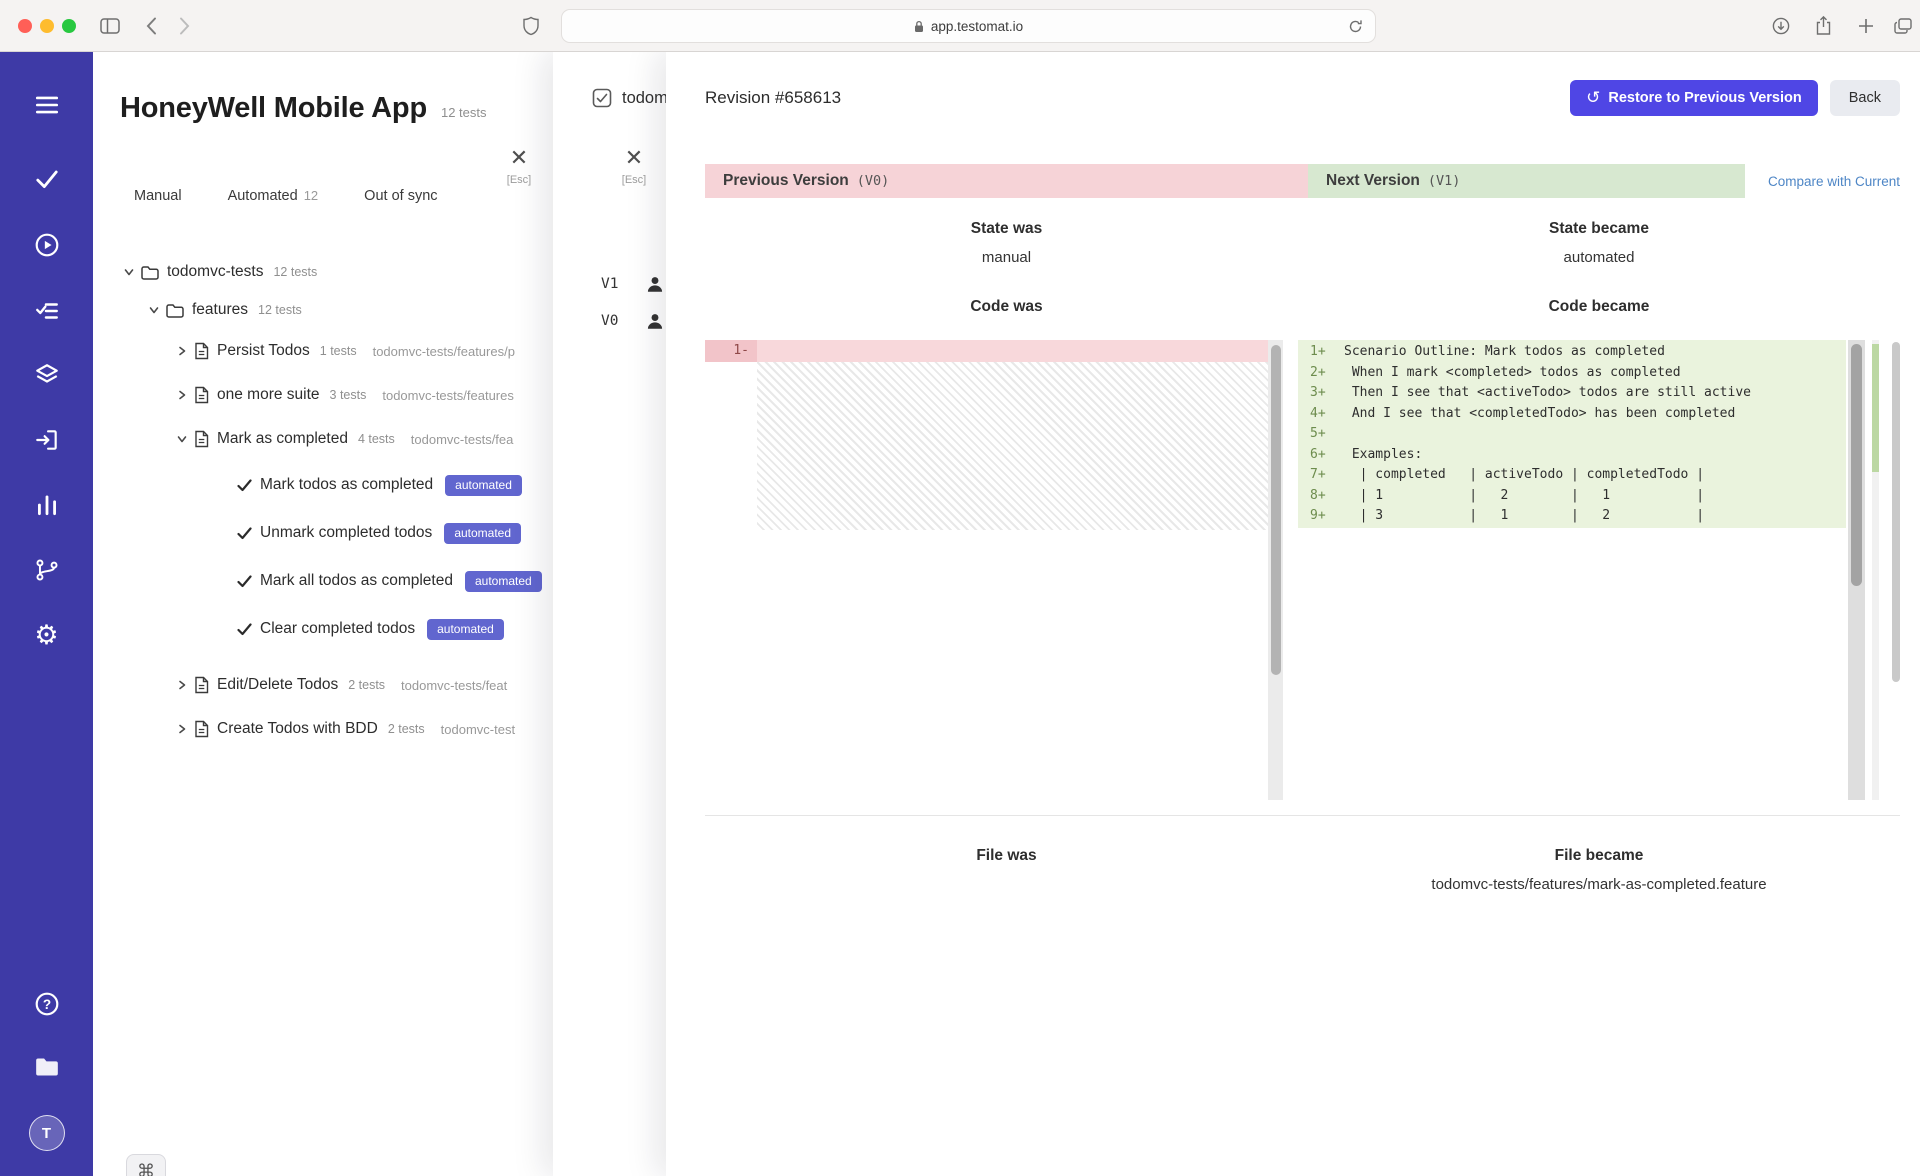 The width and height of the screenshot is (1920, 1176). I want to click on revision-list: V1 V0, so click(633, 302).